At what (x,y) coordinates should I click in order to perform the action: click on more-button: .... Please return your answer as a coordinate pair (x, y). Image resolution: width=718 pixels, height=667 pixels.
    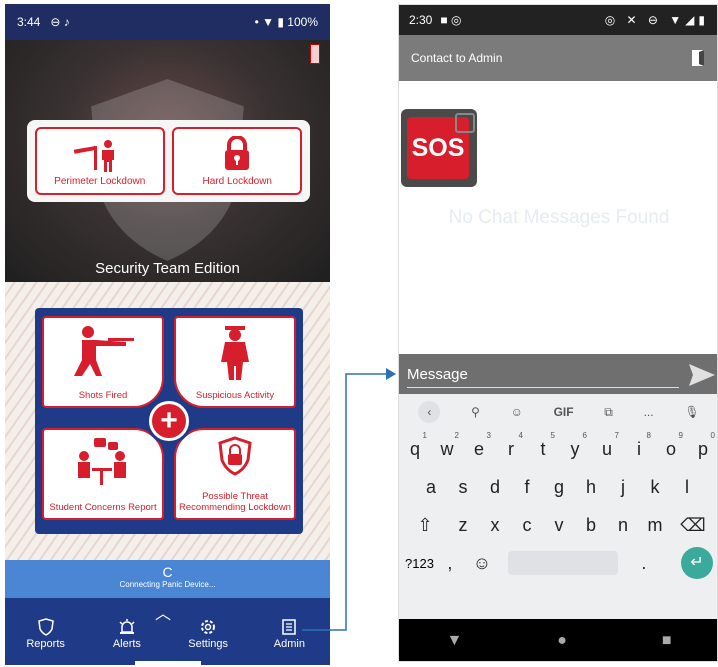
    Looking at the image, I should click on (649, 412).